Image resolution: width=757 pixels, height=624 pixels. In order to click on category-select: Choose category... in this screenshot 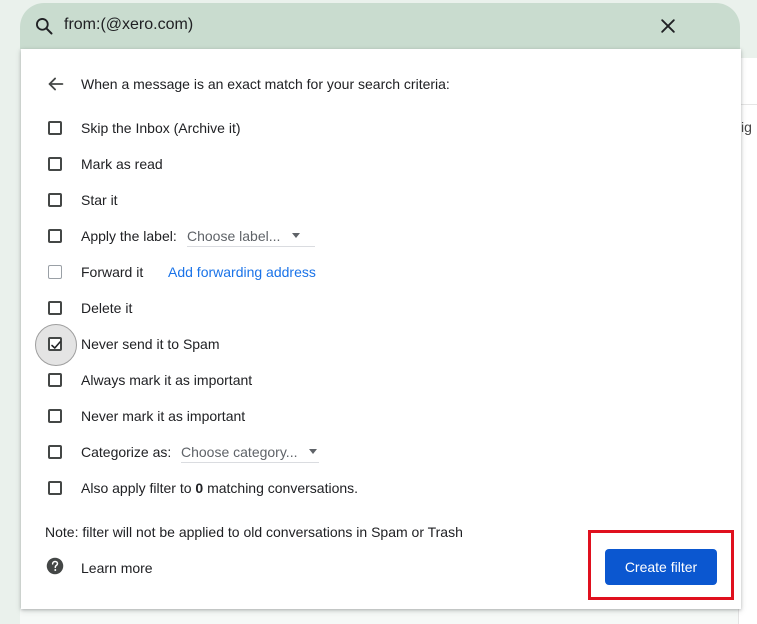, I will do `click(250, 452)`.